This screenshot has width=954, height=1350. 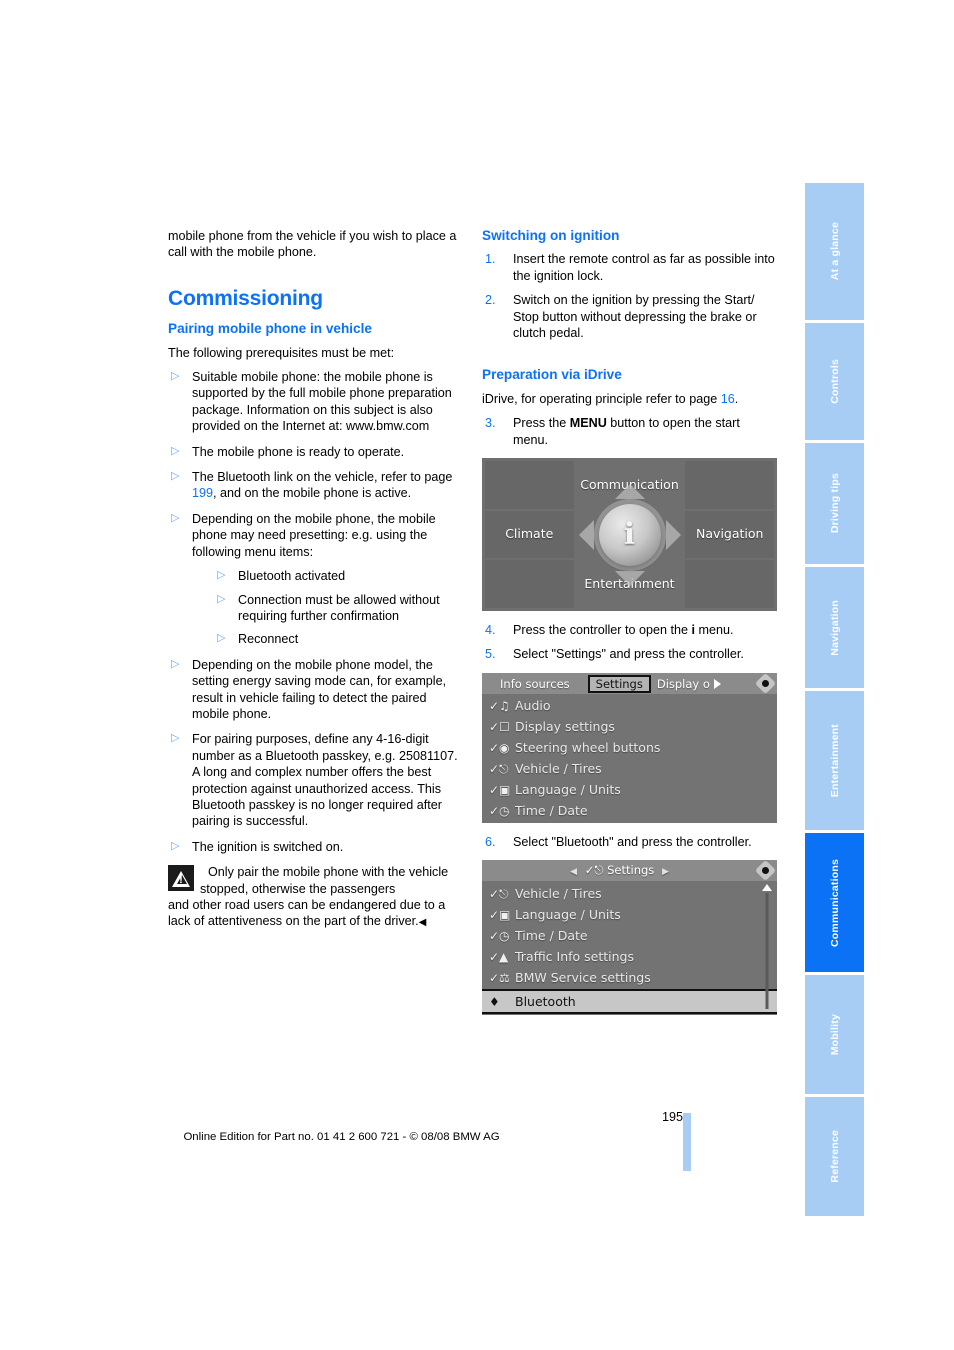 What do you see at coordinates (766, 888) in the screenshot?
I see `scroll-up-arrow-icon` at bounding box center [766, 888].